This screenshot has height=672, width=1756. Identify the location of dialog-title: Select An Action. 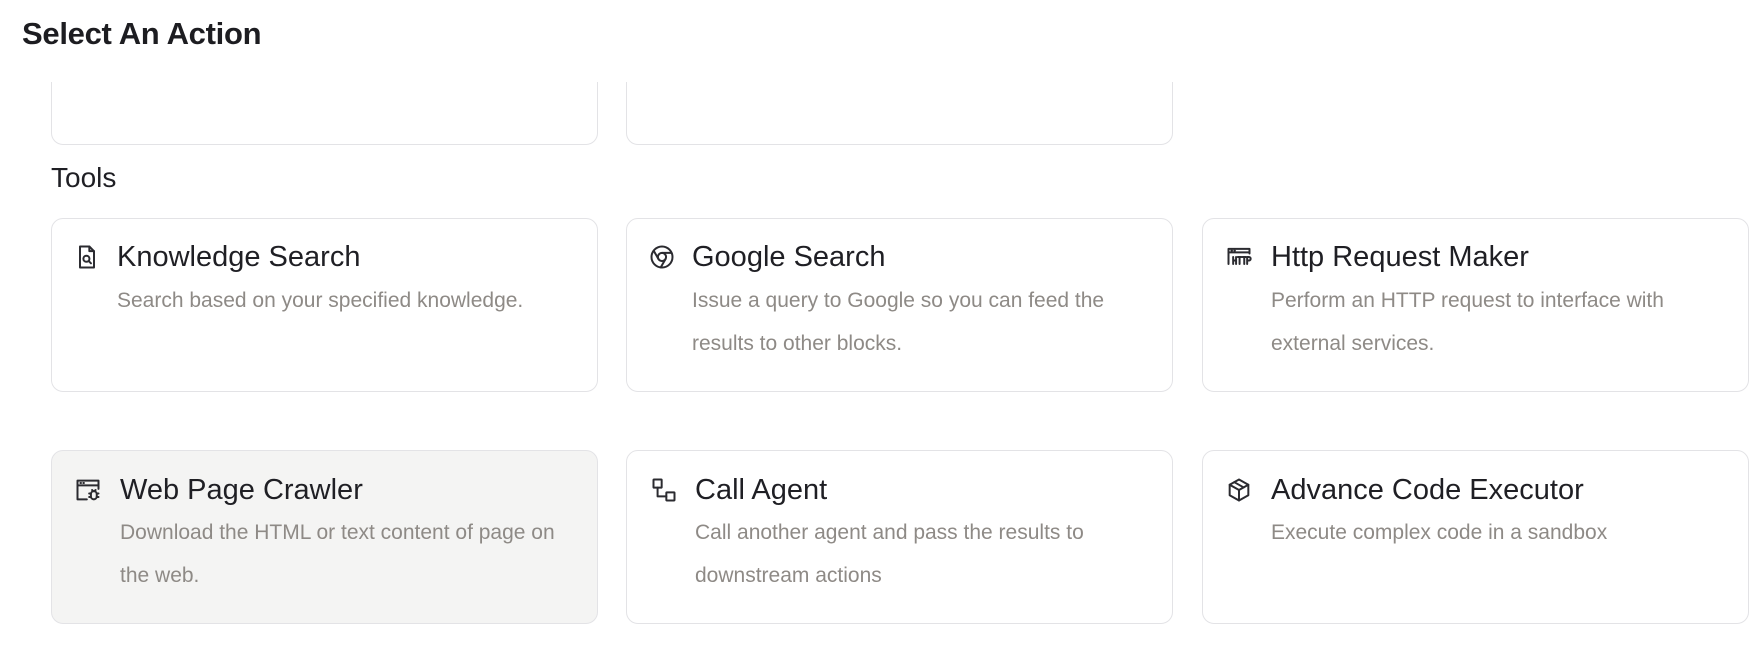
(142, 33).